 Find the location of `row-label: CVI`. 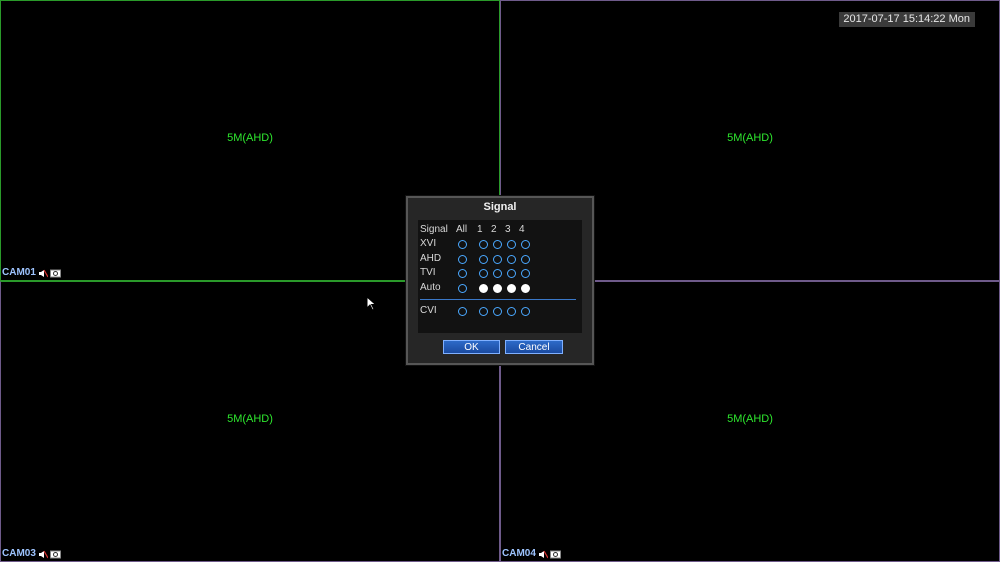

row-label: CVI is located at coordinates (428, 310).